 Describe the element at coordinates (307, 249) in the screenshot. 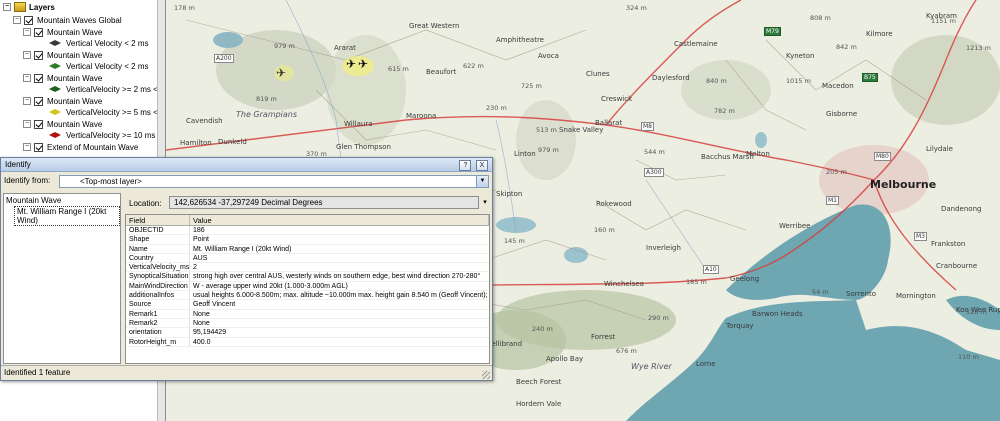

I see `table-row: Name Mt. William Range I (20kt Wind)` at that location.